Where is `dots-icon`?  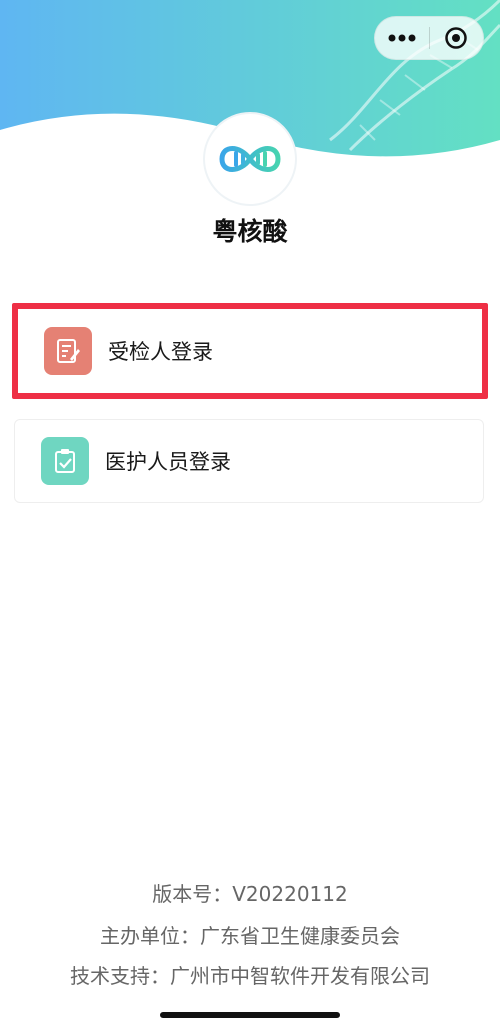 dots-icon is located at coordinates (402, 38).